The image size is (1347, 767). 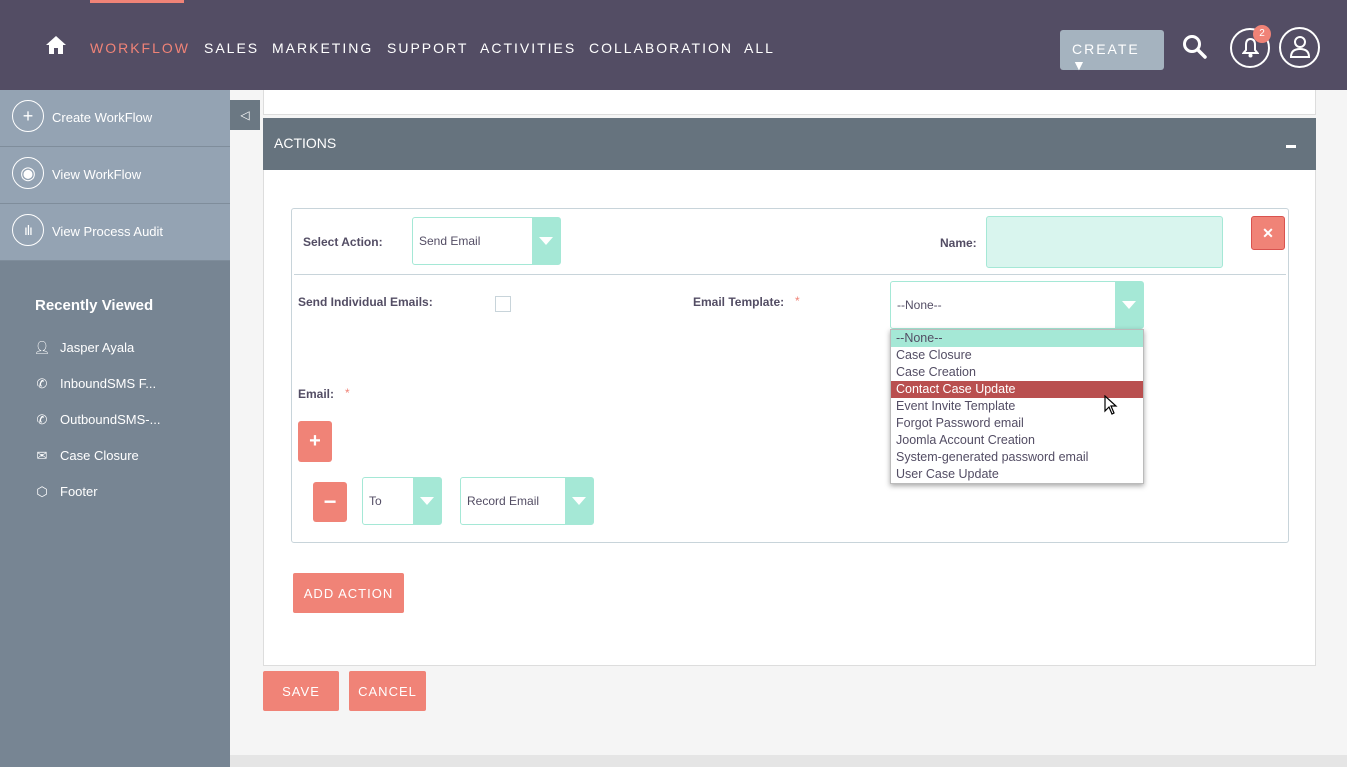 What do you see at coordinates (759, 48) in the screenshot?
I see `nav-all: ALL` at bounding box center [759, 48].